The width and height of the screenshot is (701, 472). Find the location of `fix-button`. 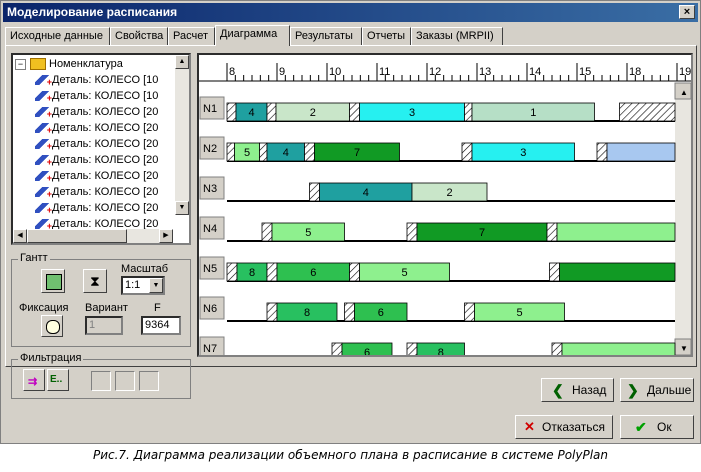

fix-button is located at coordinates (52, 326).